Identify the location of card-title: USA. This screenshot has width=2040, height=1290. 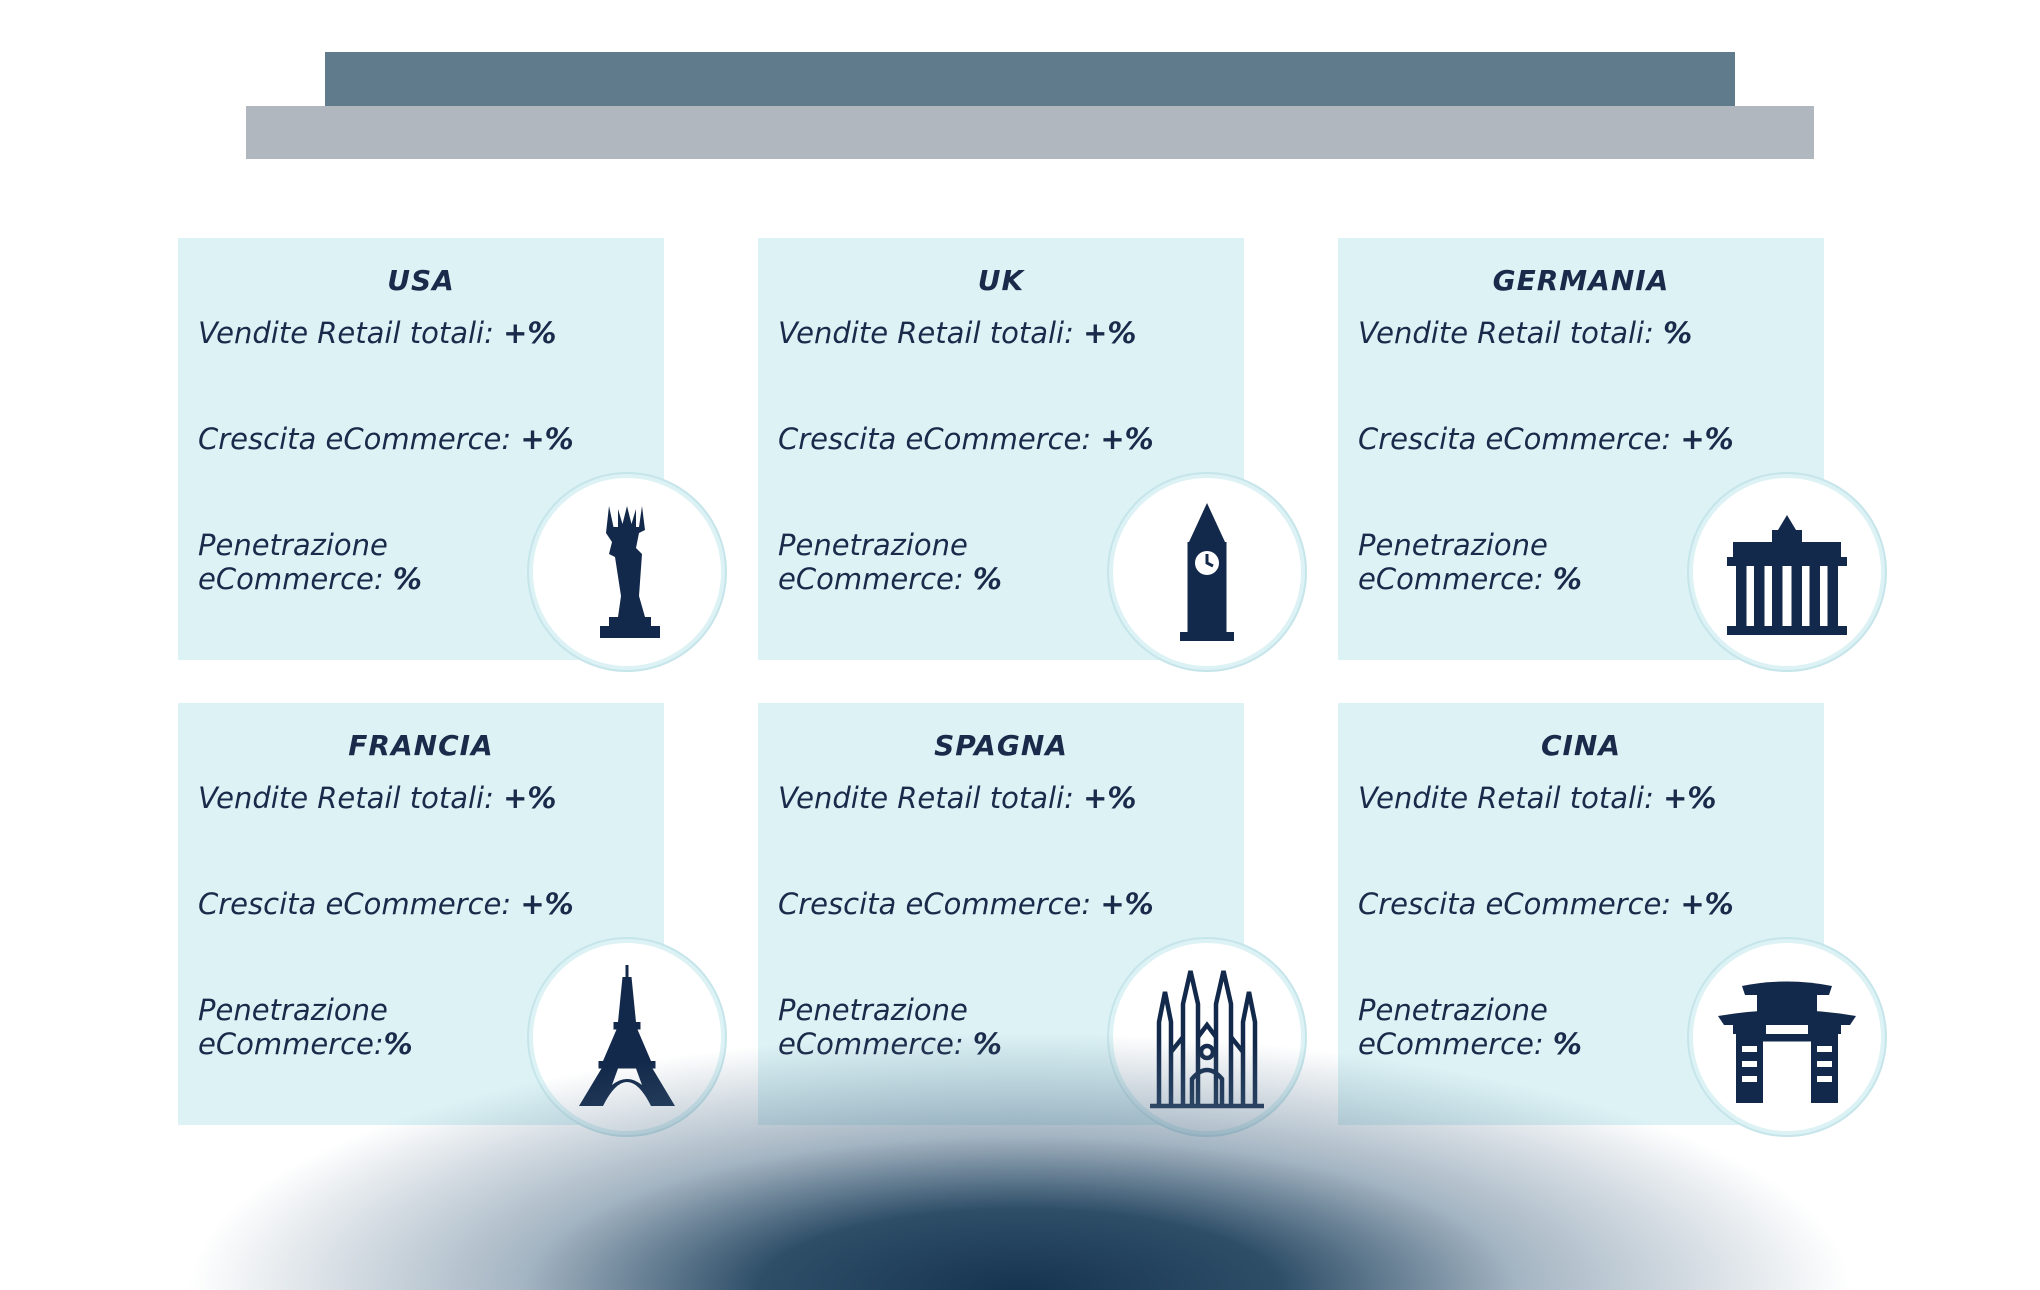
(421, 280).